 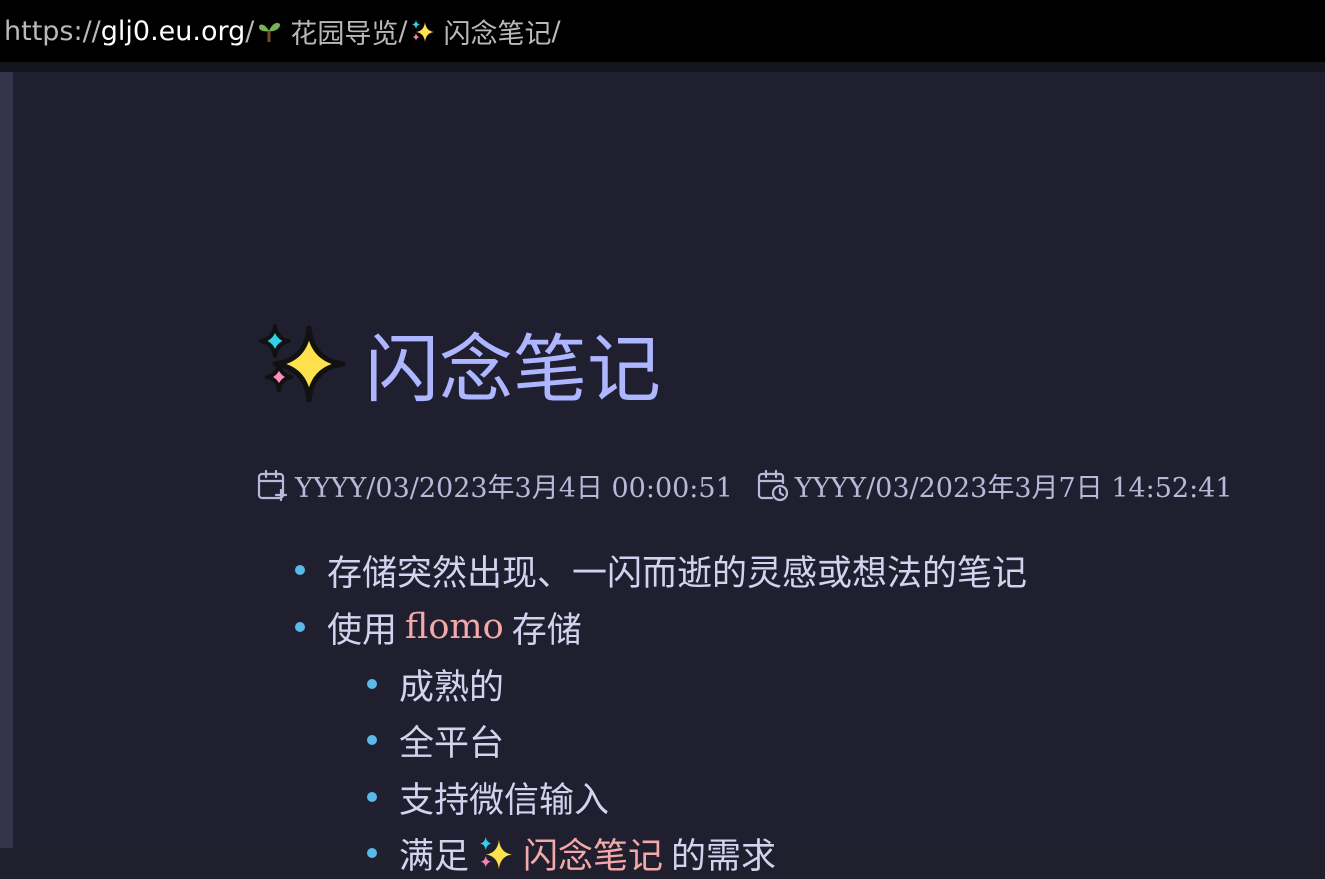 I want to click on list-item-text: 的需求, so click(x=724, y=856).